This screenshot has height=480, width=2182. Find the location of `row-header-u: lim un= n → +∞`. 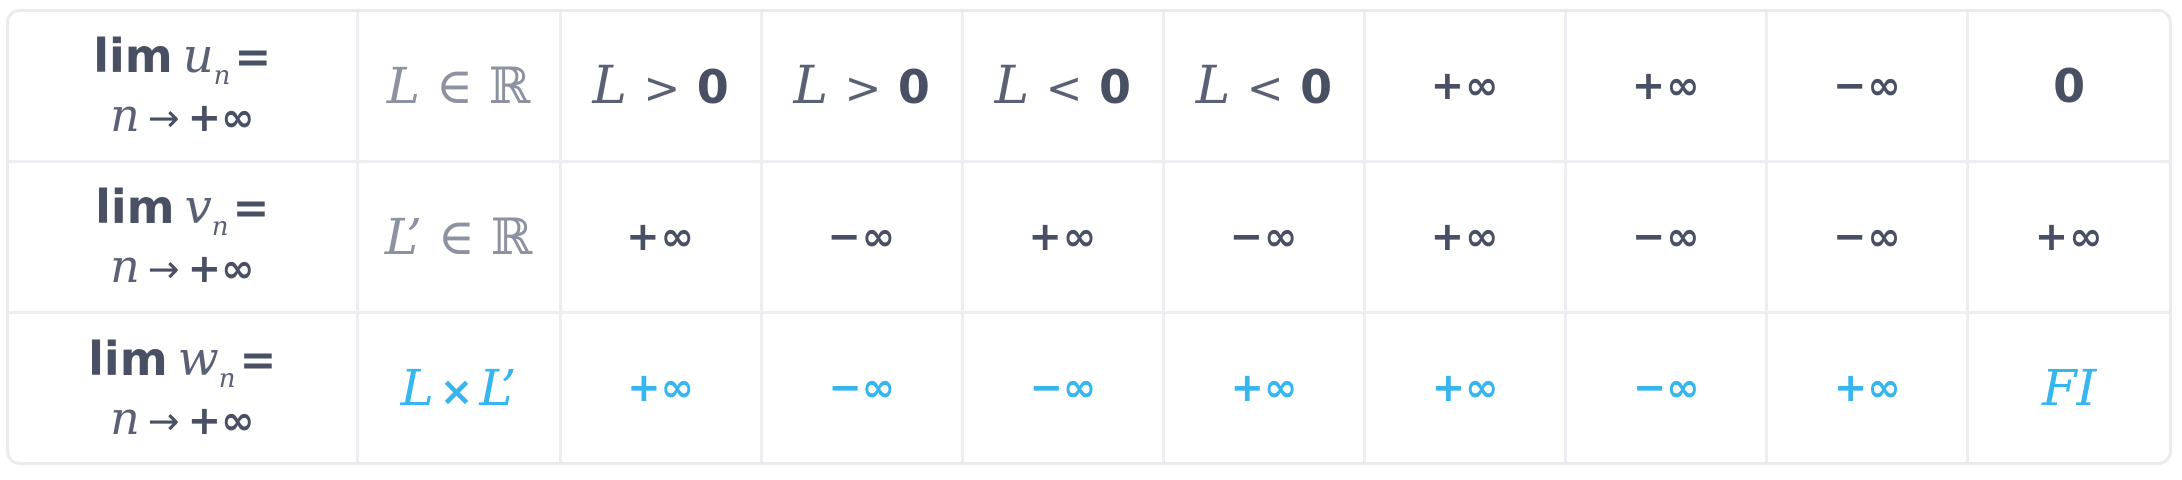

row-header-u: lim un= n → +∞ is located at coordinates (184, 87).